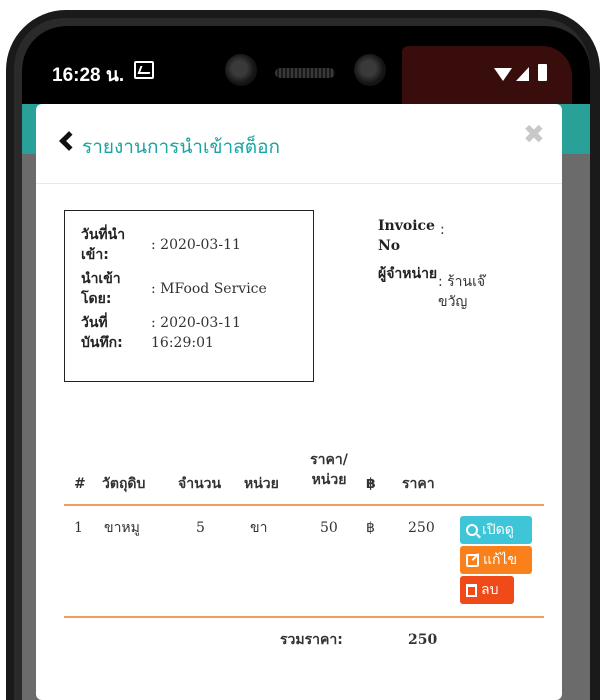 The height and width of the screenshot is (700, 600). What do you see at coordinates (304, 505) in the screenshot?
I see `table-header-divider` at bounding box center [304, 505].